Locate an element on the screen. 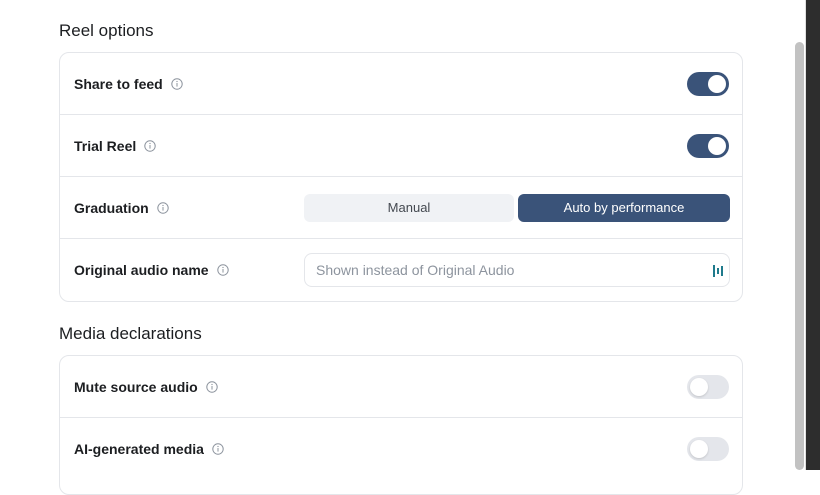  trial-reel-toggle is located at coordinates (708, 145).